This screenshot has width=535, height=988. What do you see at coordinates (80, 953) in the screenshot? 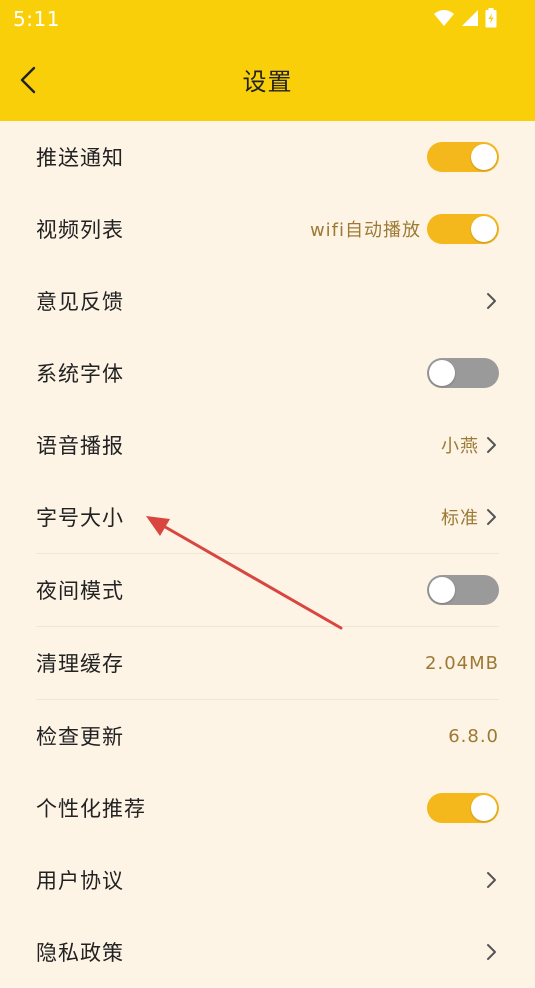
I see `setting-label: 隐私政策` at bounding box center [80, 953].